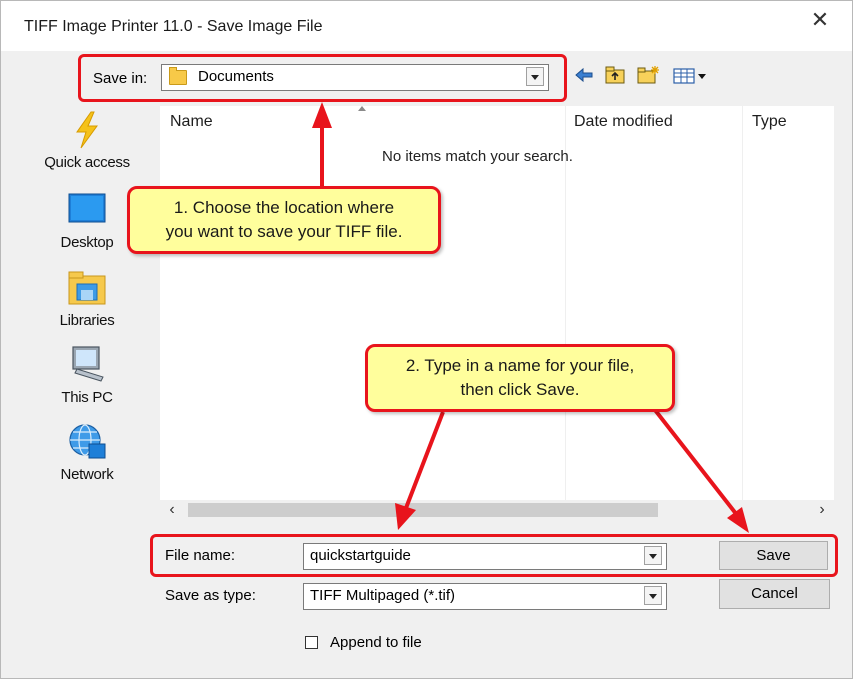 Image resolution: width=855 pixels, height=681 pixels. I want to click on callout-line: 2. Type in a name for your file,, so click(520, 365).